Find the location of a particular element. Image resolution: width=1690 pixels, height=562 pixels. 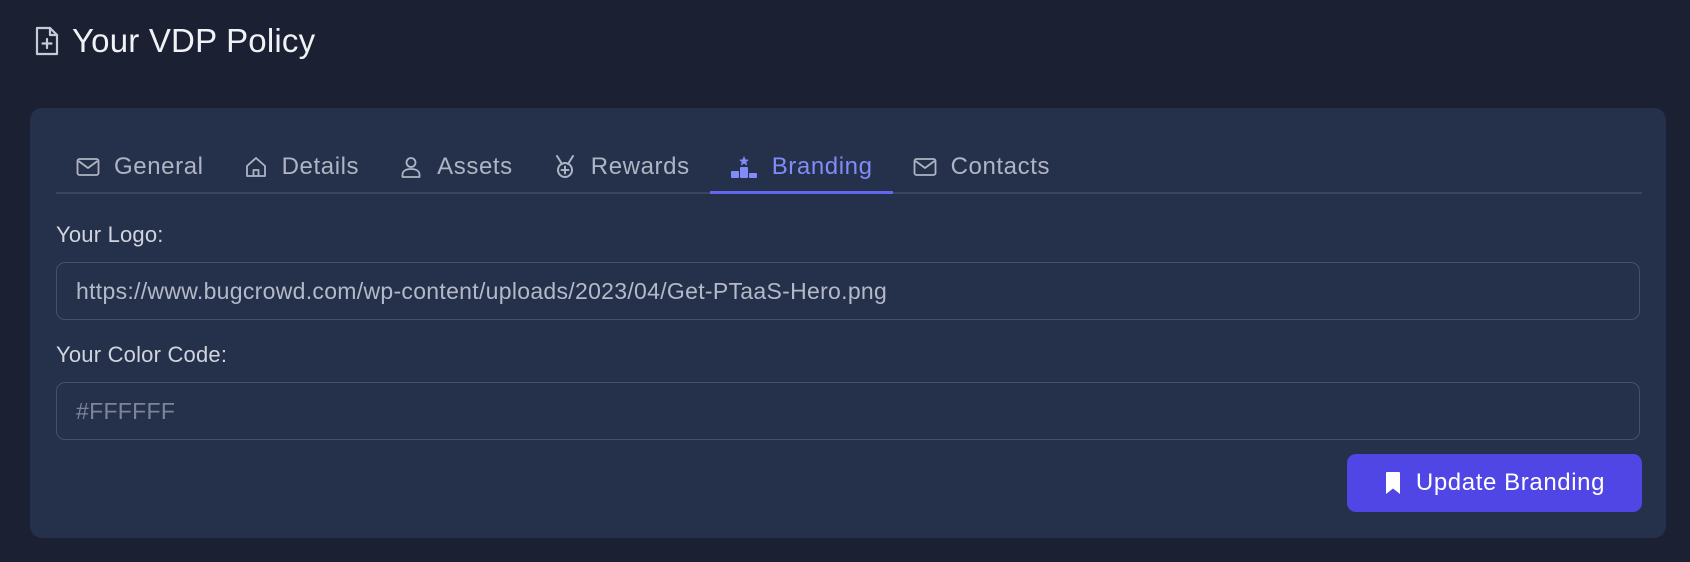

podium-icon is located at coordinates (744, 167).